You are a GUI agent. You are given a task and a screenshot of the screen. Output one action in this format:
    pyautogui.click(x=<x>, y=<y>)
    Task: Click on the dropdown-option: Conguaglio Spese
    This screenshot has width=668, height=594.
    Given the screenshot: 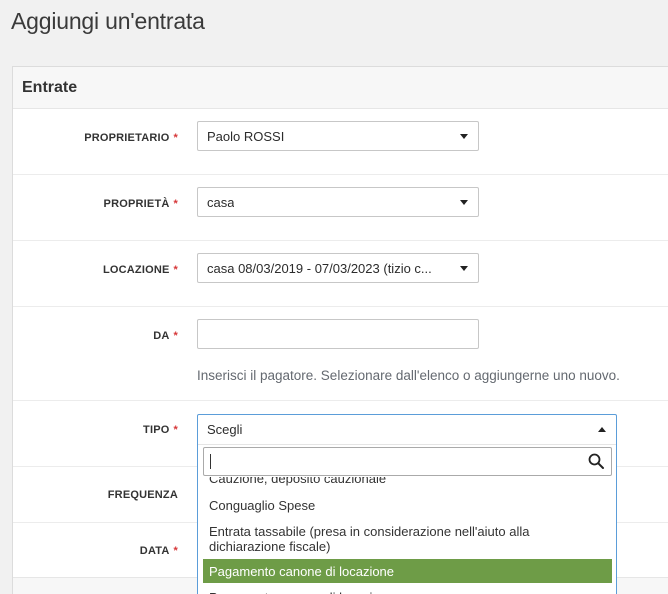 What is the action you would take?
    pyautogui.click(x=407, y=505)
    